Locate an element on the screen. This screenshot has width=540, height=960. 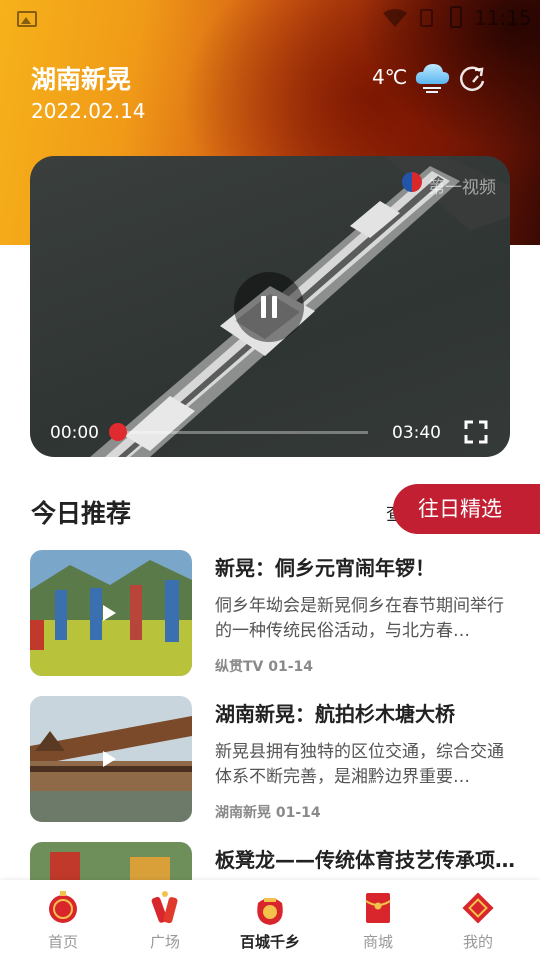
news-meta: 湖南新晃 01-14 is located at coordinates (268, 812).